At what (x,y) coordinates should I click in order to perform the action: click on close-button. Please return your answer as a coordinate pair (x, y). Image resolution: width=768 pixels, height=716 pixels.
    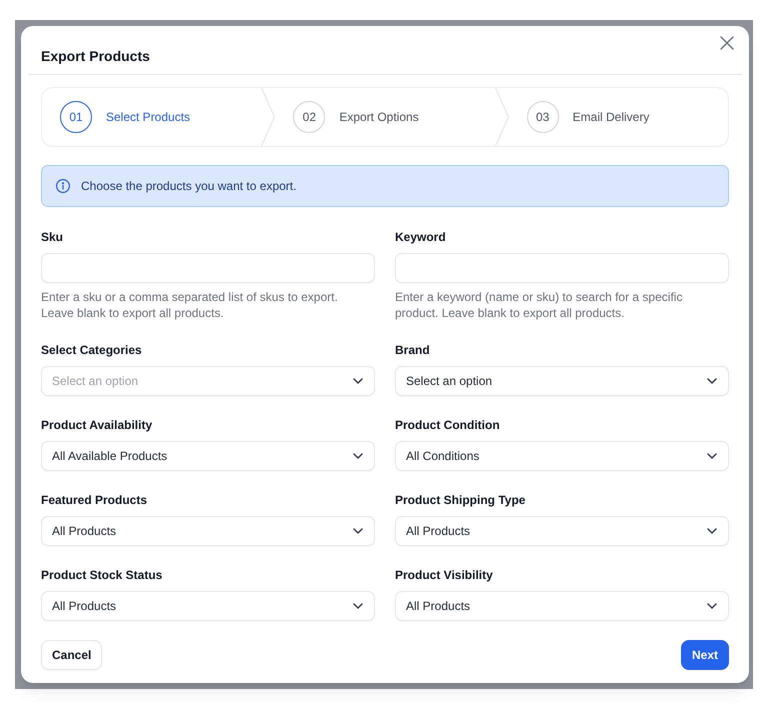
    Looking at the image, I should click on (727, 43).